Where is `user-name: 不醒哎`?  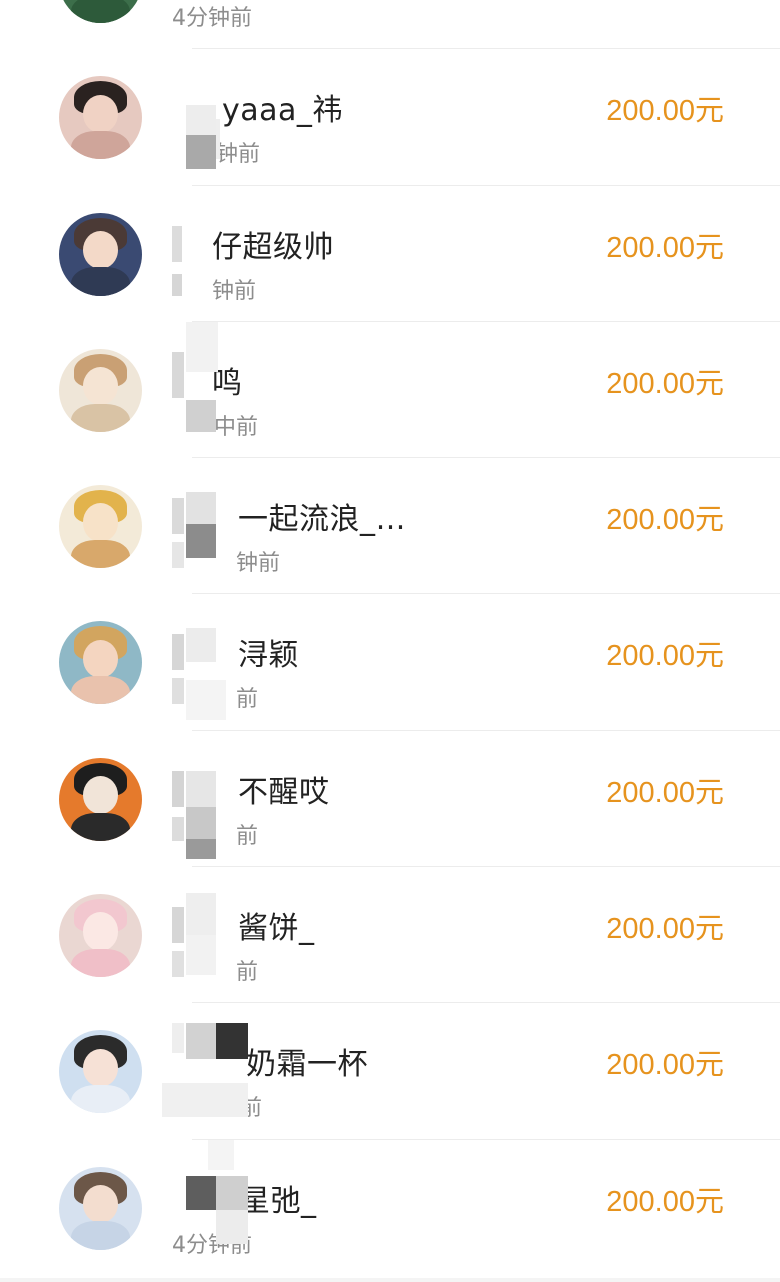
user-name: 不醒哎 is located at coordinates (284, 792).